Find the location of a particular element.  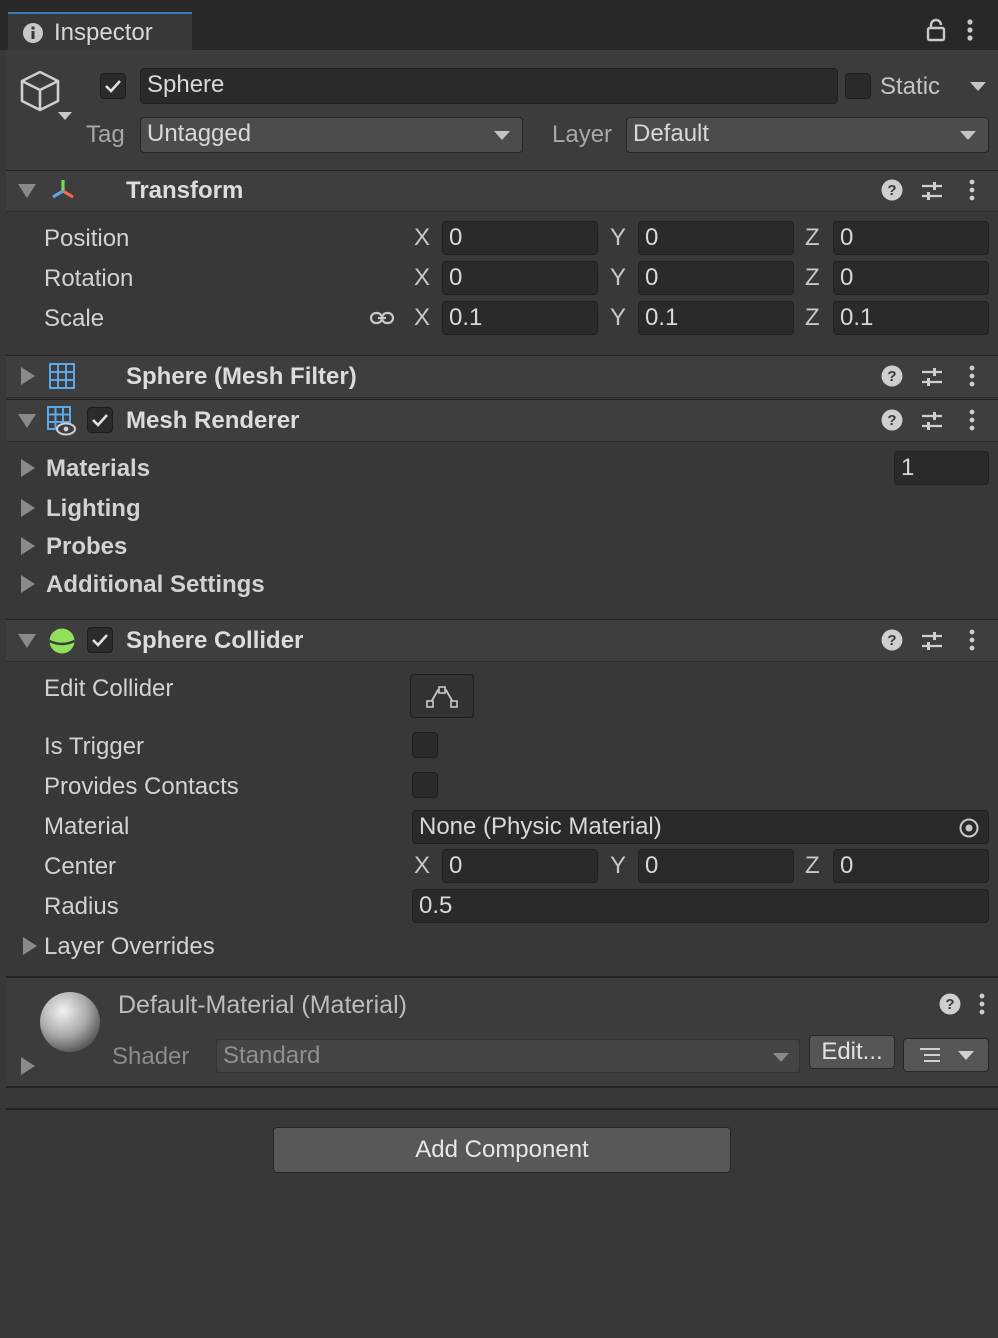

kebab-menu-icon is located at coordinates (970, 31).